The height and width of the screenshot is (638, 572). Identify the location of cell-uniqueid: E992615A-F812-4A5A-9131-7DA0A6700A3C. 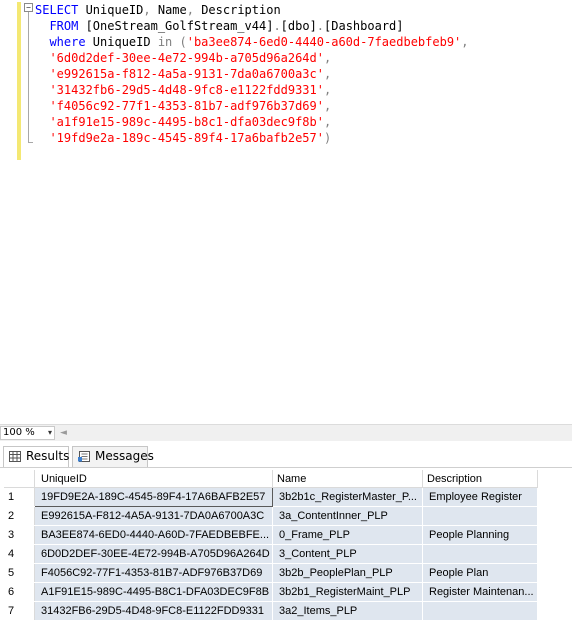
(153, 516).